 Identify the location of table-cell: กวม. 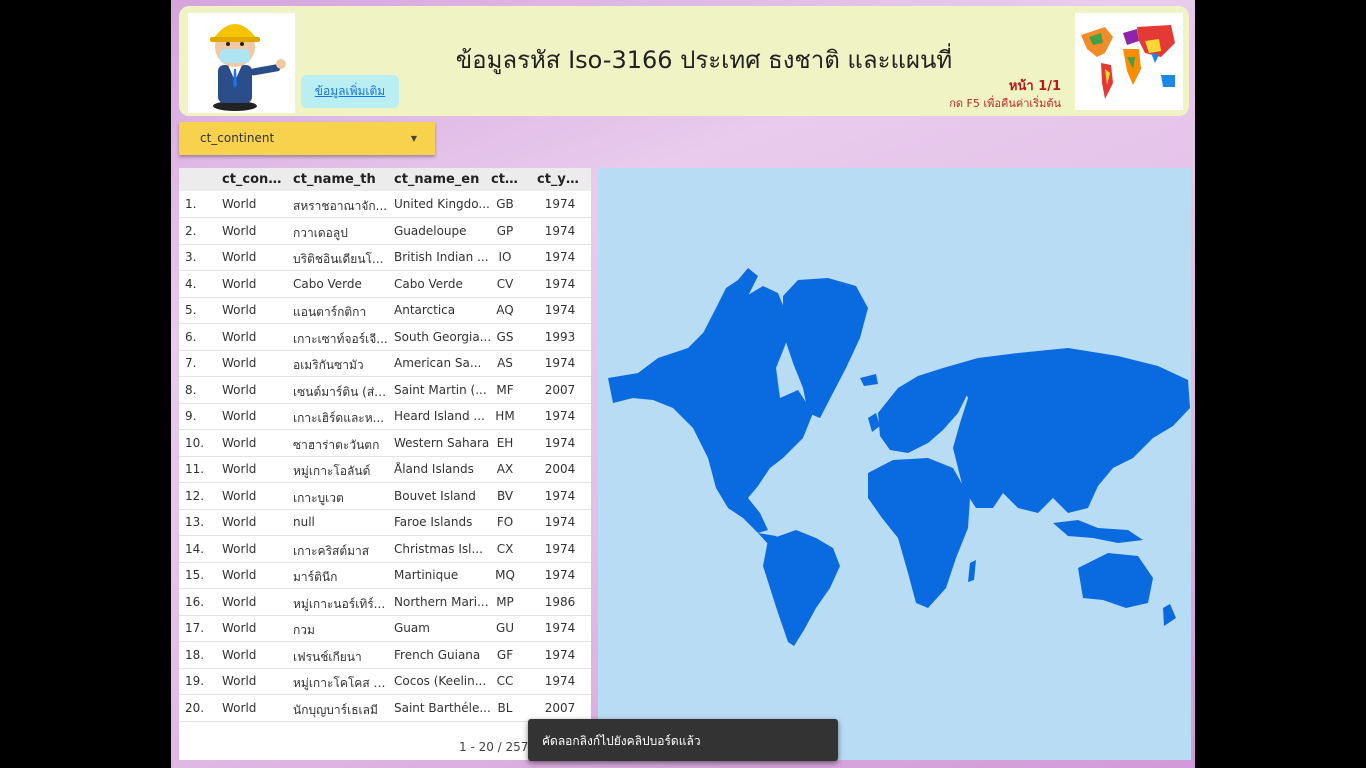
(304, 630).